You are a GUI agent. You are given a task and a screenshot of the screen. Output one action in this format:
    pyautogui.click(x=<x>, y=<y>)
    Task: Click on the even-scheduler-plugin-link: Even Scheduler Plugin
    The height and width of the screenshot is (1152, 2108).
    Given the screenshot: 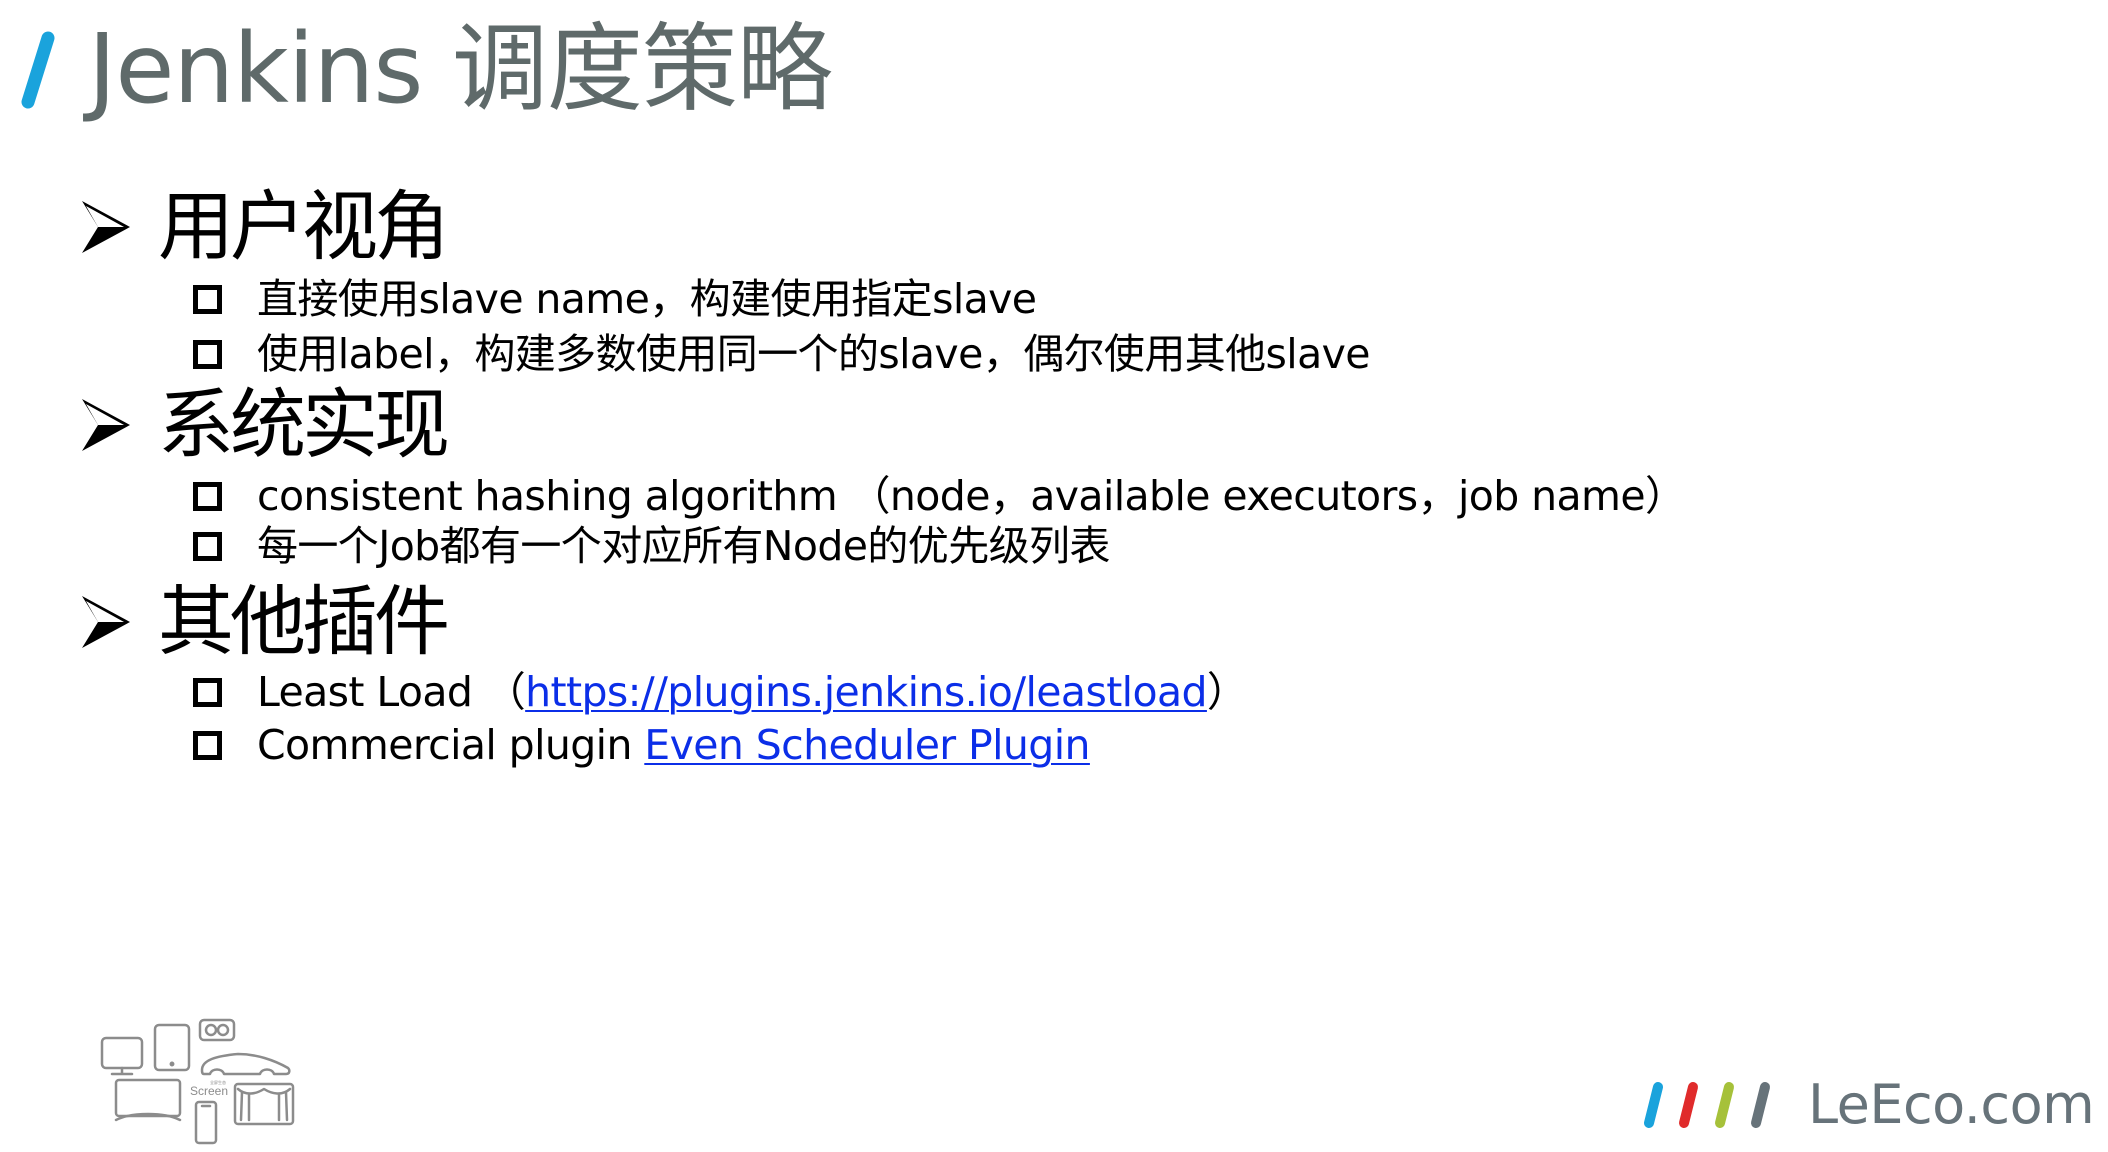 What is the action you would take?
    pyautogui.click(x=867, y=745)
    